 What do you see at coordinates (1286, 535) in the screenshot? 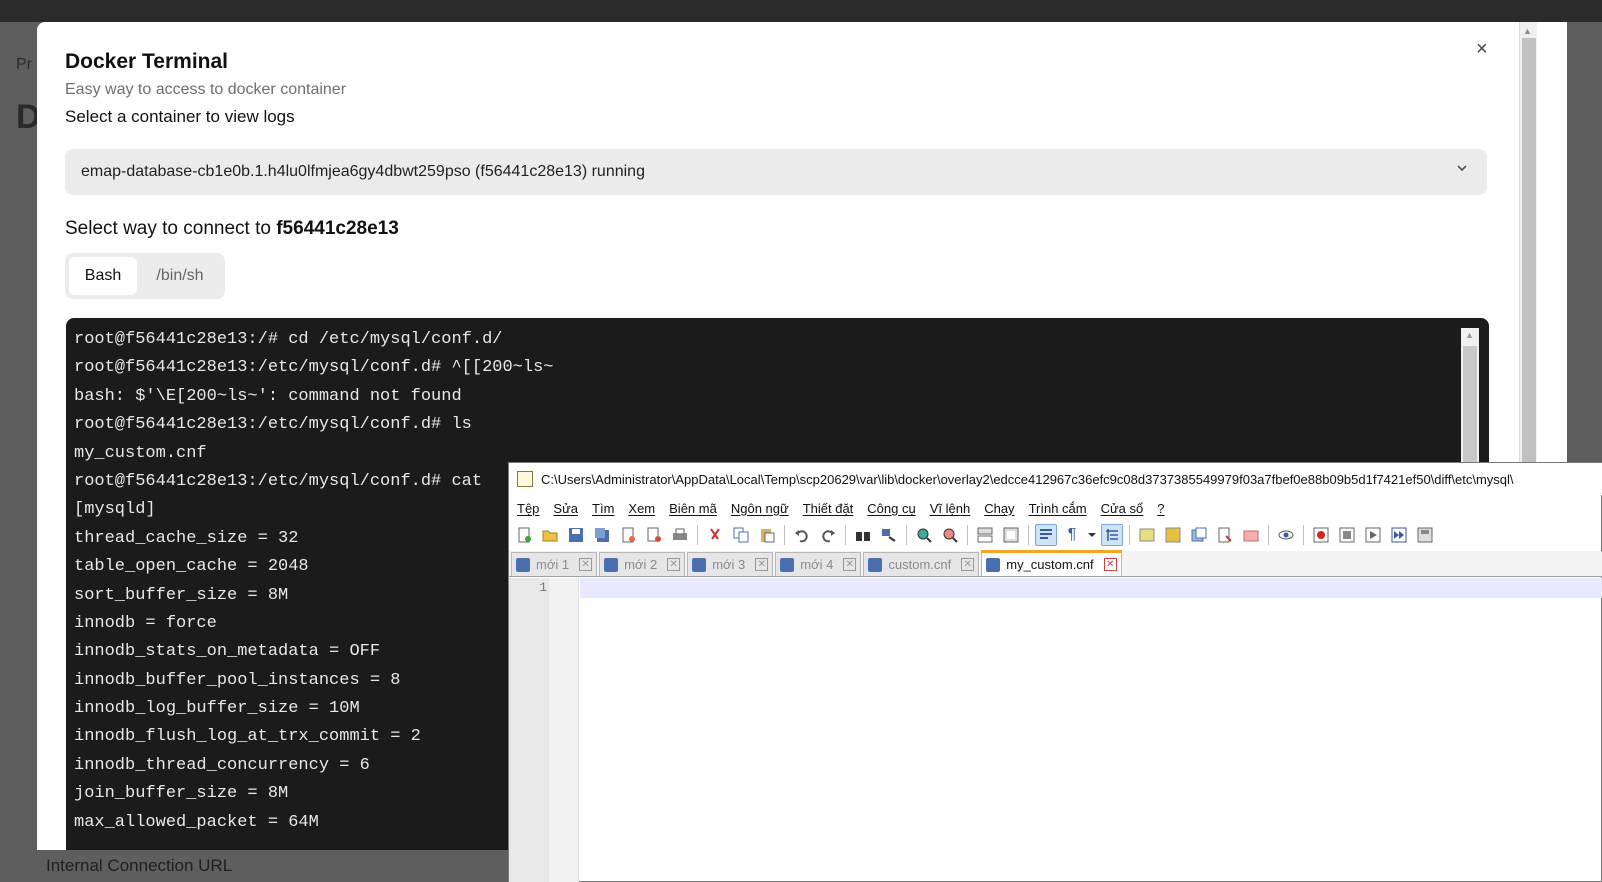
I see `eye-icon` at bounding box center [1286, 535].